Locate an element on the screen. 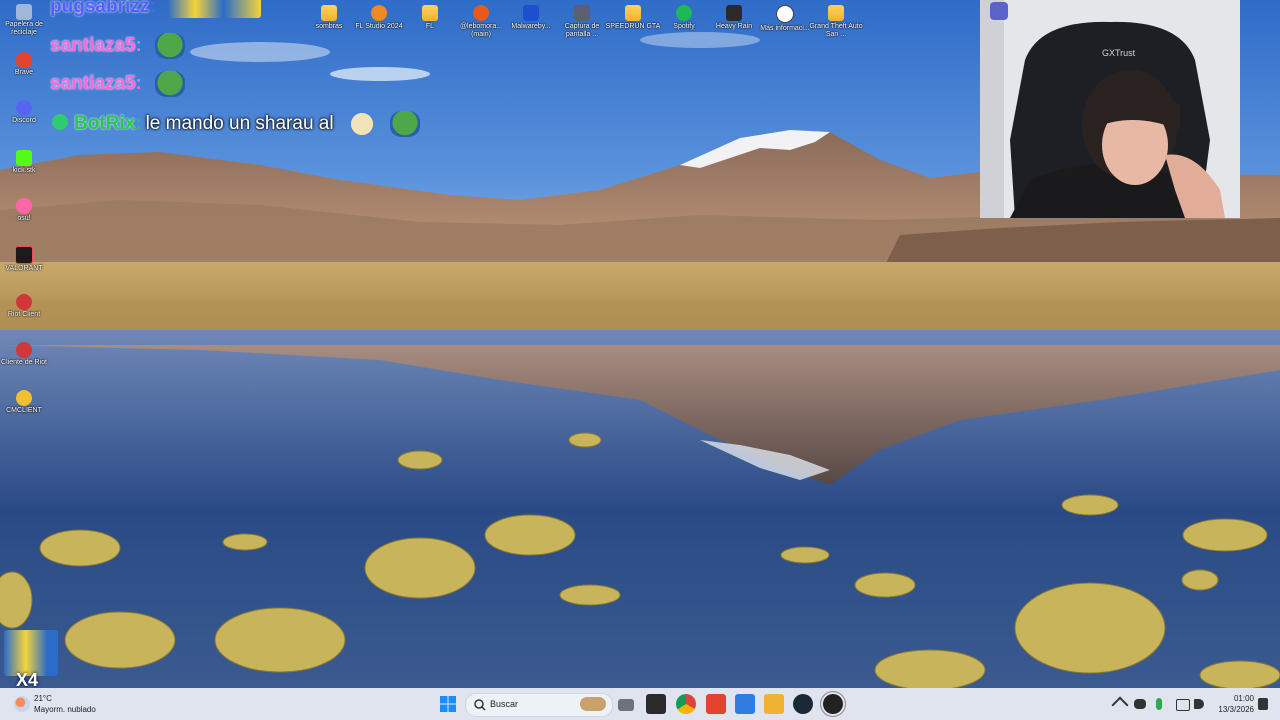 The width and height of the screenshot is (1280, 720). clock-time: 01:00 is located at coordinates (1243, 698).